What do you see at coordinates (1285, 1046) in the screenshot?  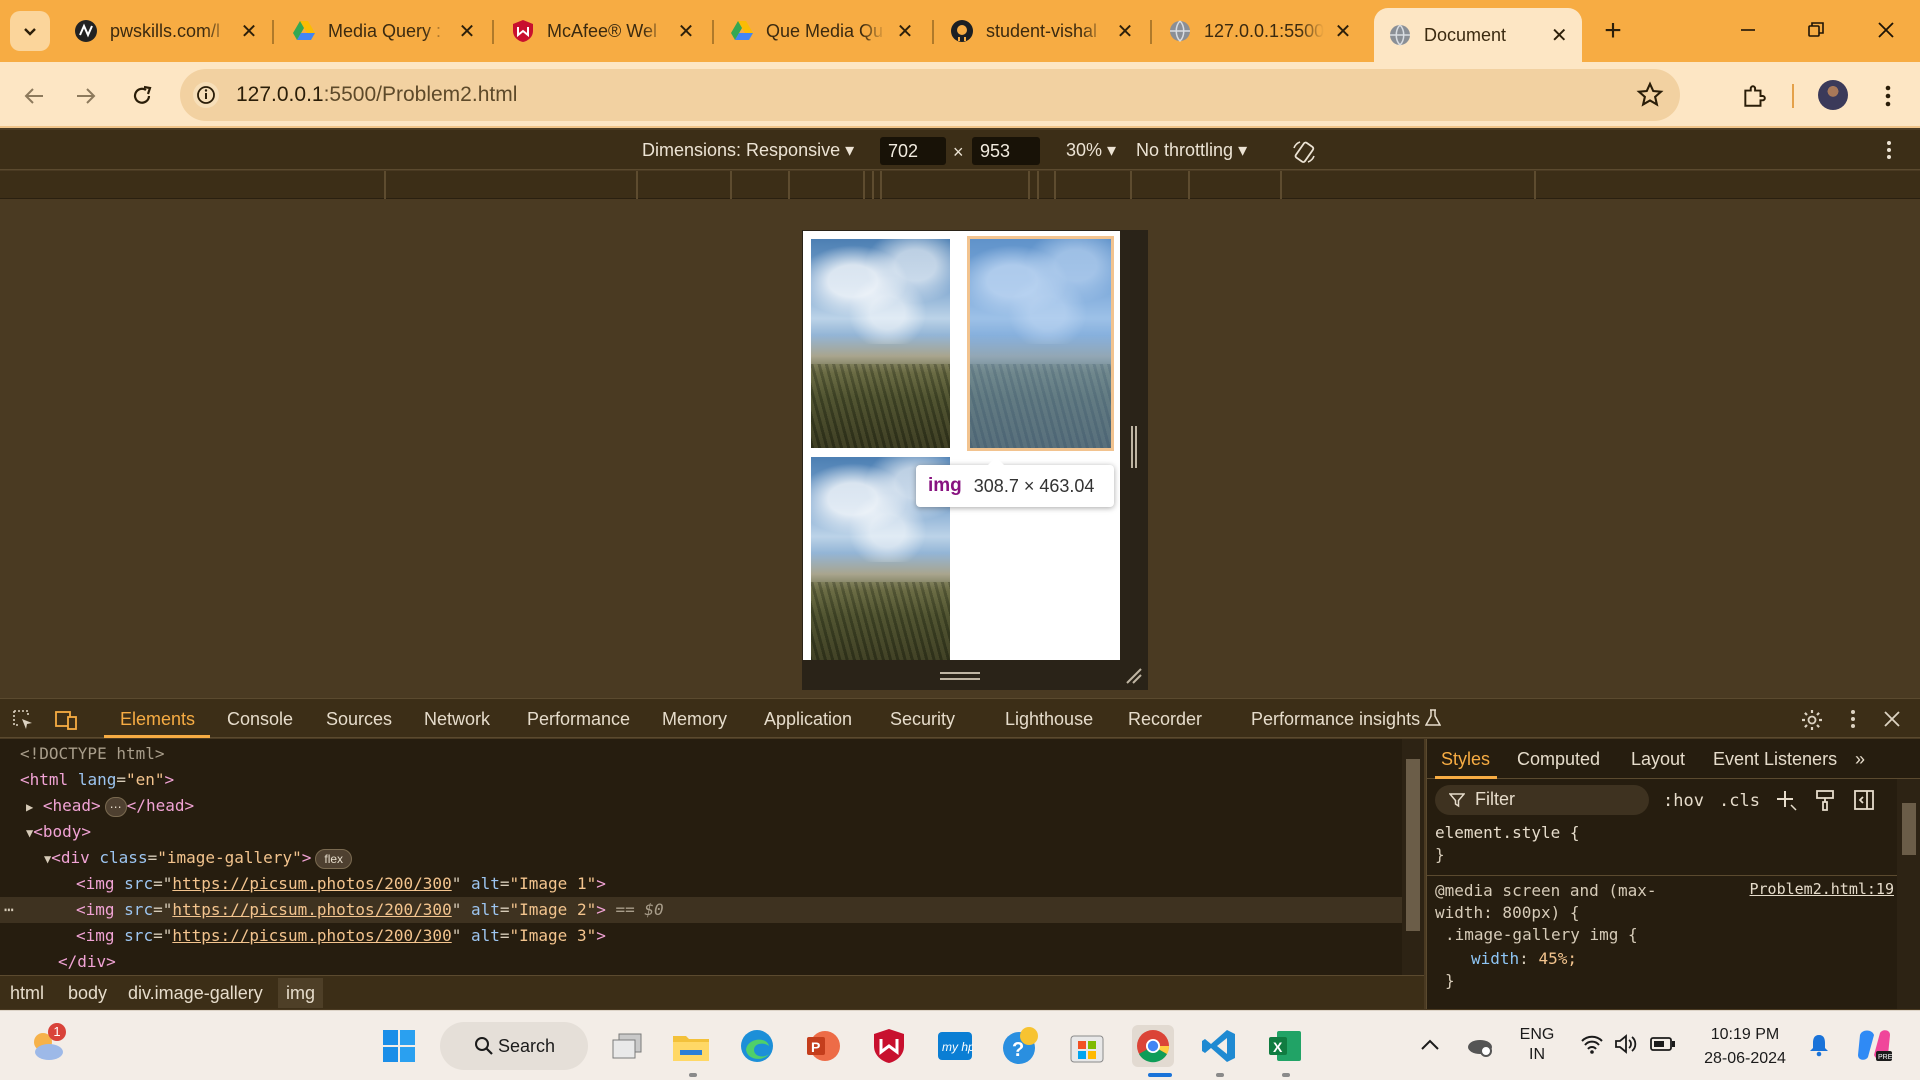 I see `excel-button: X` at bounding box center [1285, 1046].